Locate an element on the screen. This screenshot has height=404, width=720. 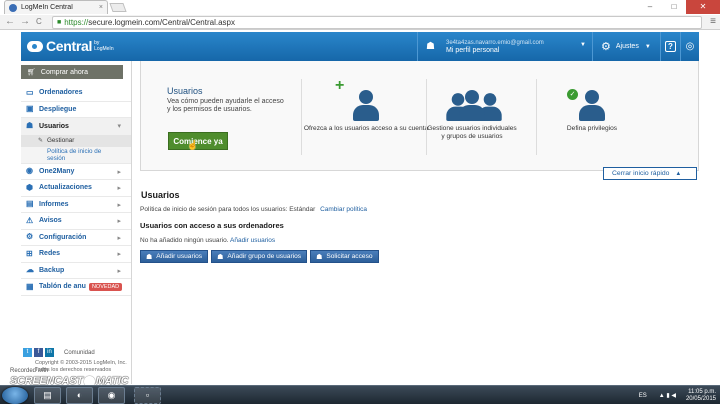
community-link: Comunidad is located at coordinates (79, 353).